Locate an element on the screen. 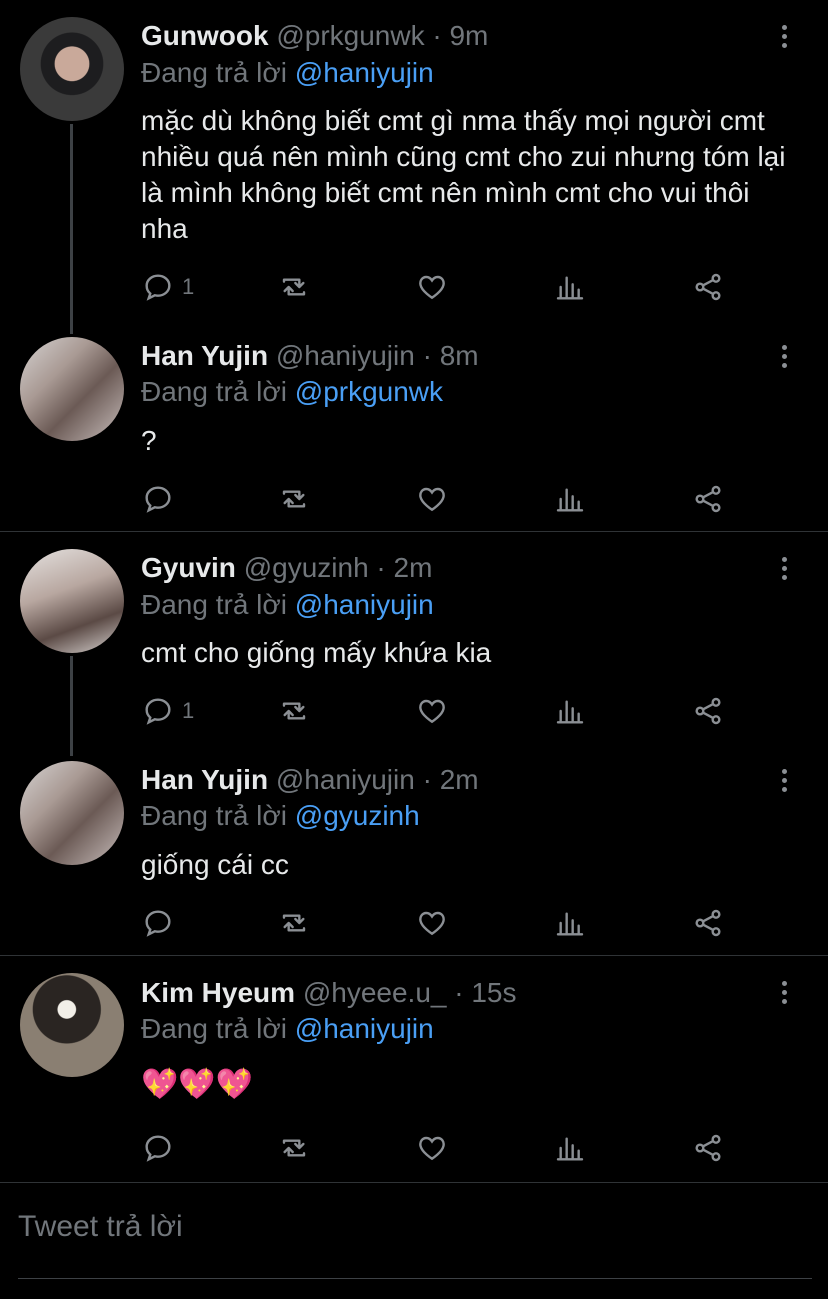 The height and width of the screenshot is (1299, 828). timestamp: 9m is located at coordinates (468, 35).